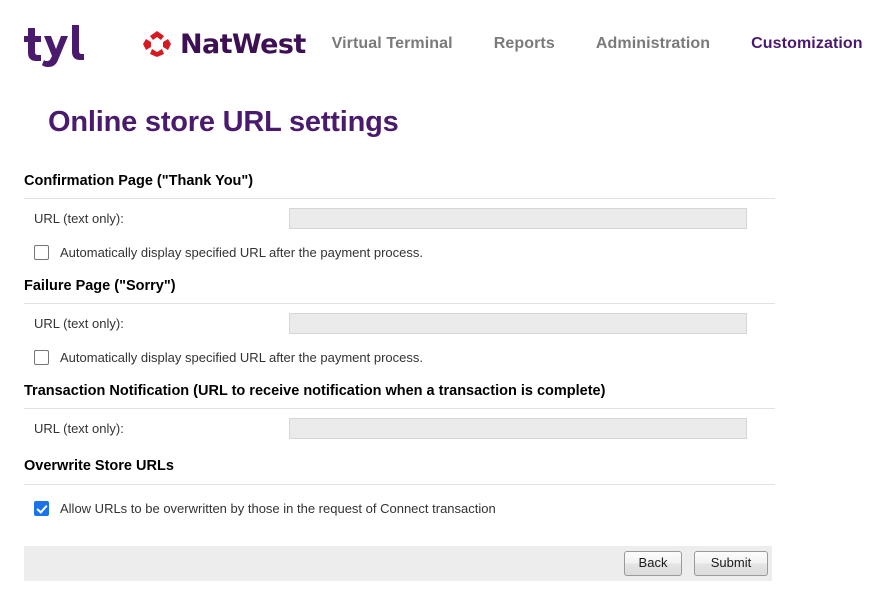 The width and height of the screenshot is (887, 609). I want to click on notification-url-input, so click(518, 428).